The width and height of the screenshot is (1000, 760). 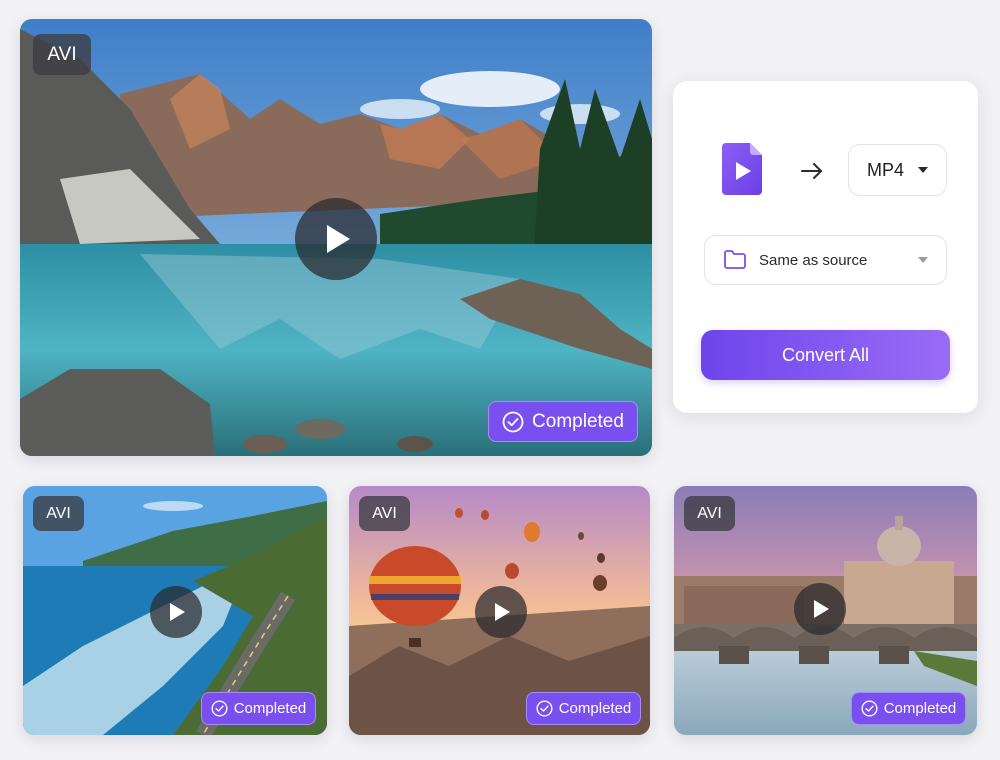 I want to click on folder-icon, so click(x=735, y=259).